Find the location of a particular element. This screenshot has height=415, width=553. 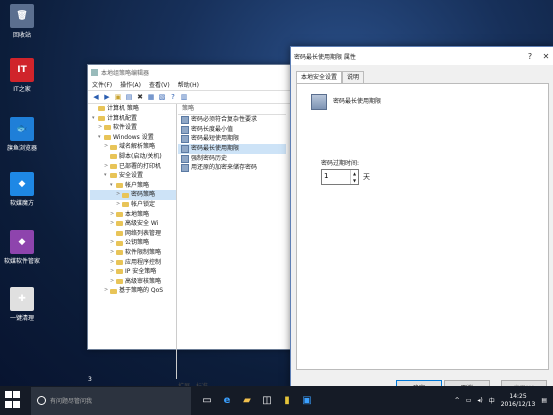

policy-row: 用还原的加密来储存密码 is located at coordinates (232, 168).